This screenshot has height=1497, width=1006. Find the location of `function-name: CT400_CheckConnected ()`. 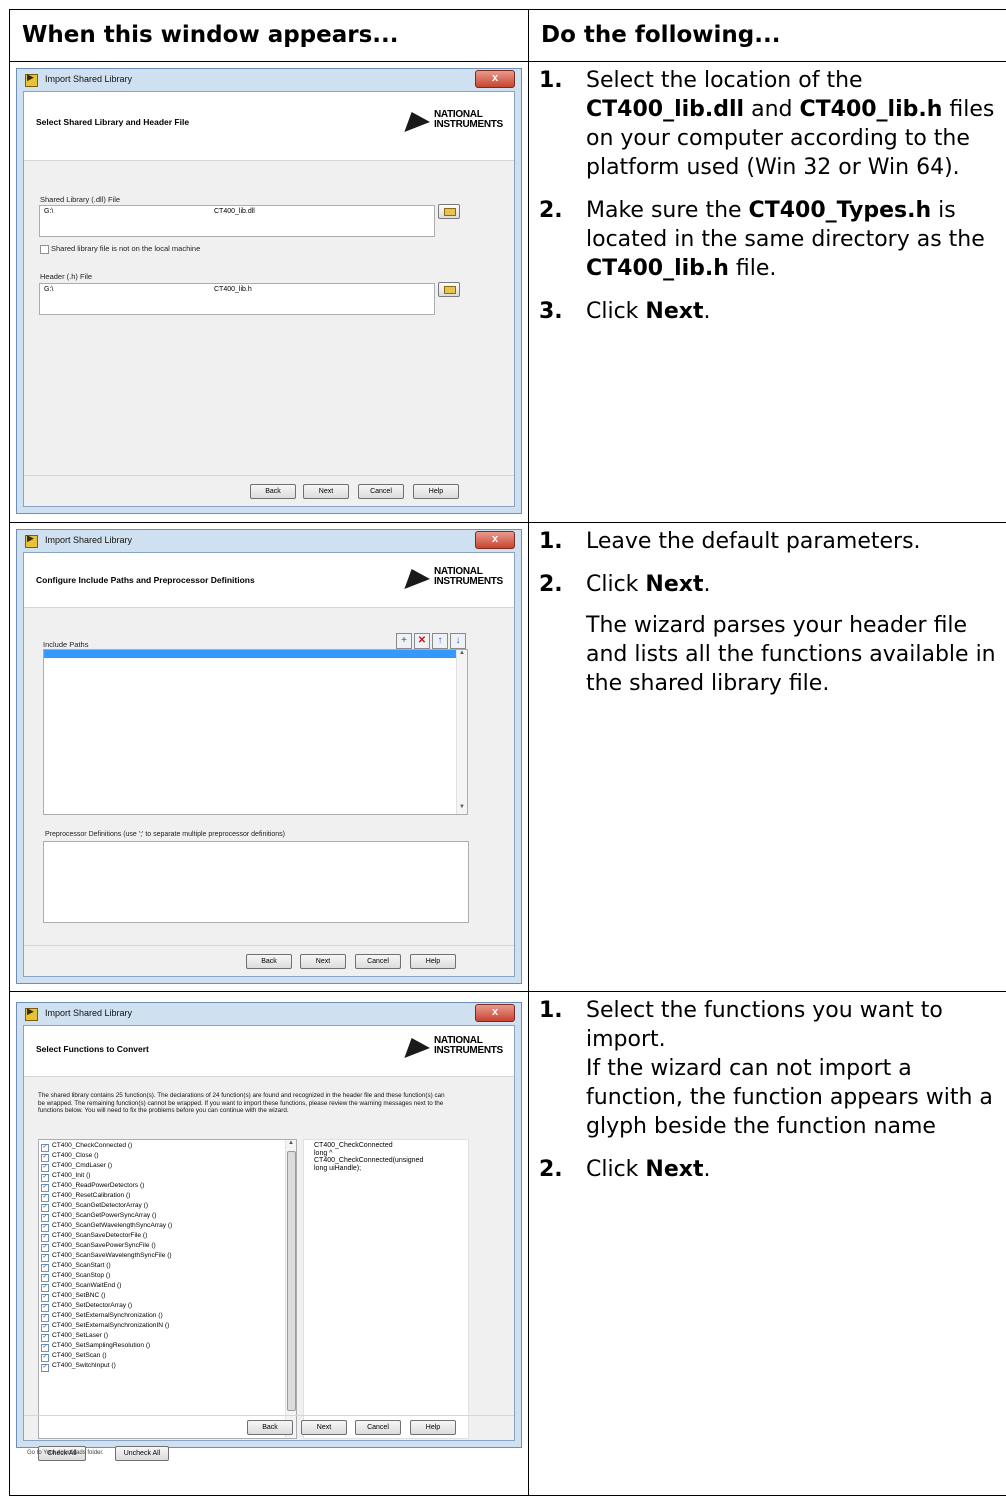

function-name: CT400_CheckConnected () is located at coordinates (92, 1145).